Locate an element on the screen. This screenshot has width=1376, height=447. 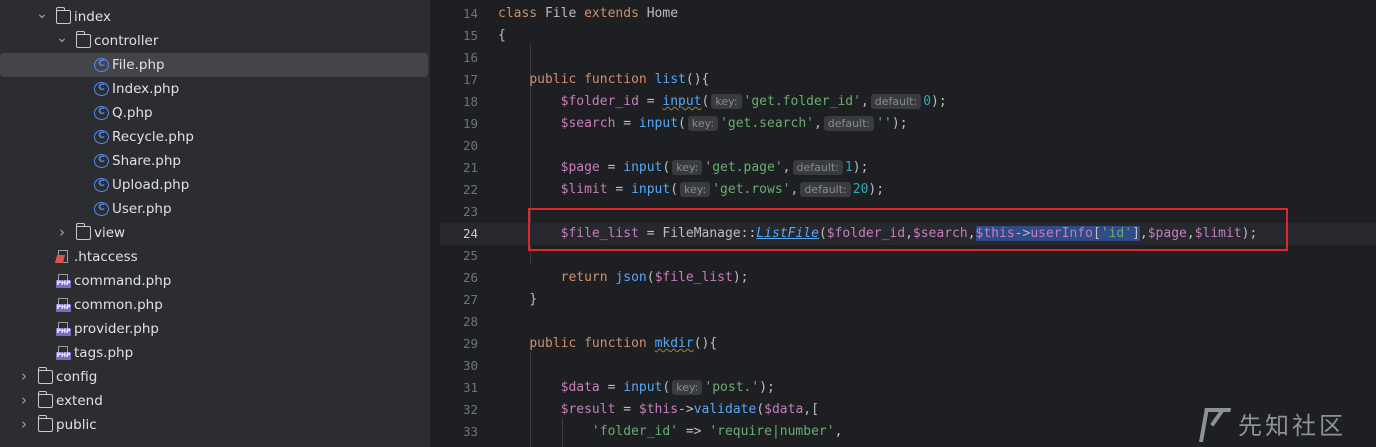
tree-item-extend: › extend is located at coordinates (214, 401).